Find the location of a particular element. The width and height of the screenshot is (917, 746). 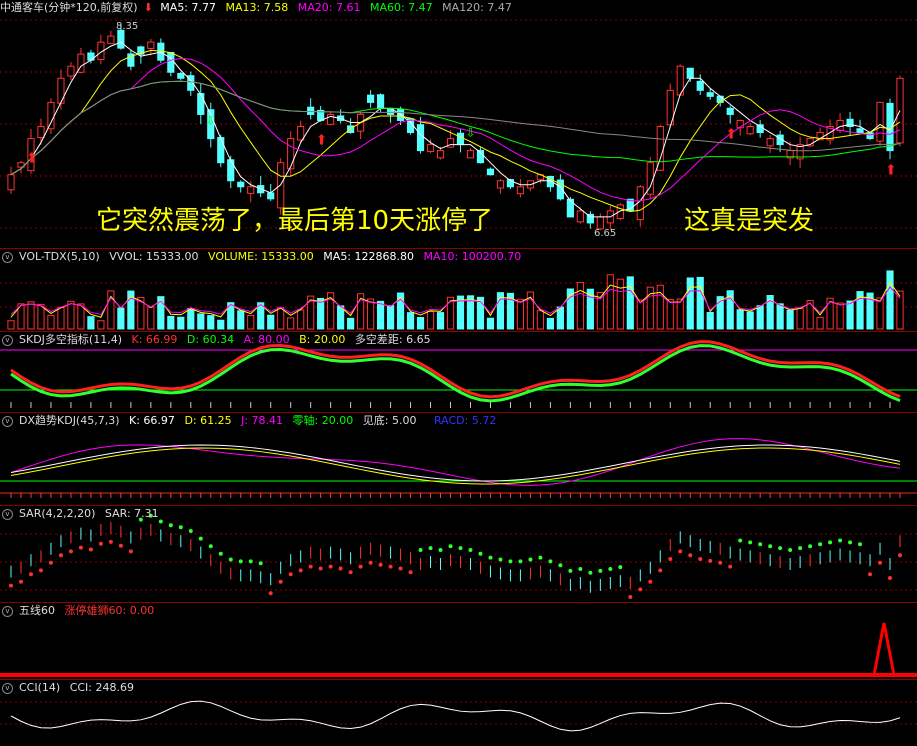

cci-header: v CCI(14) CCI: 248.69 is located at coordinates (70, 688).